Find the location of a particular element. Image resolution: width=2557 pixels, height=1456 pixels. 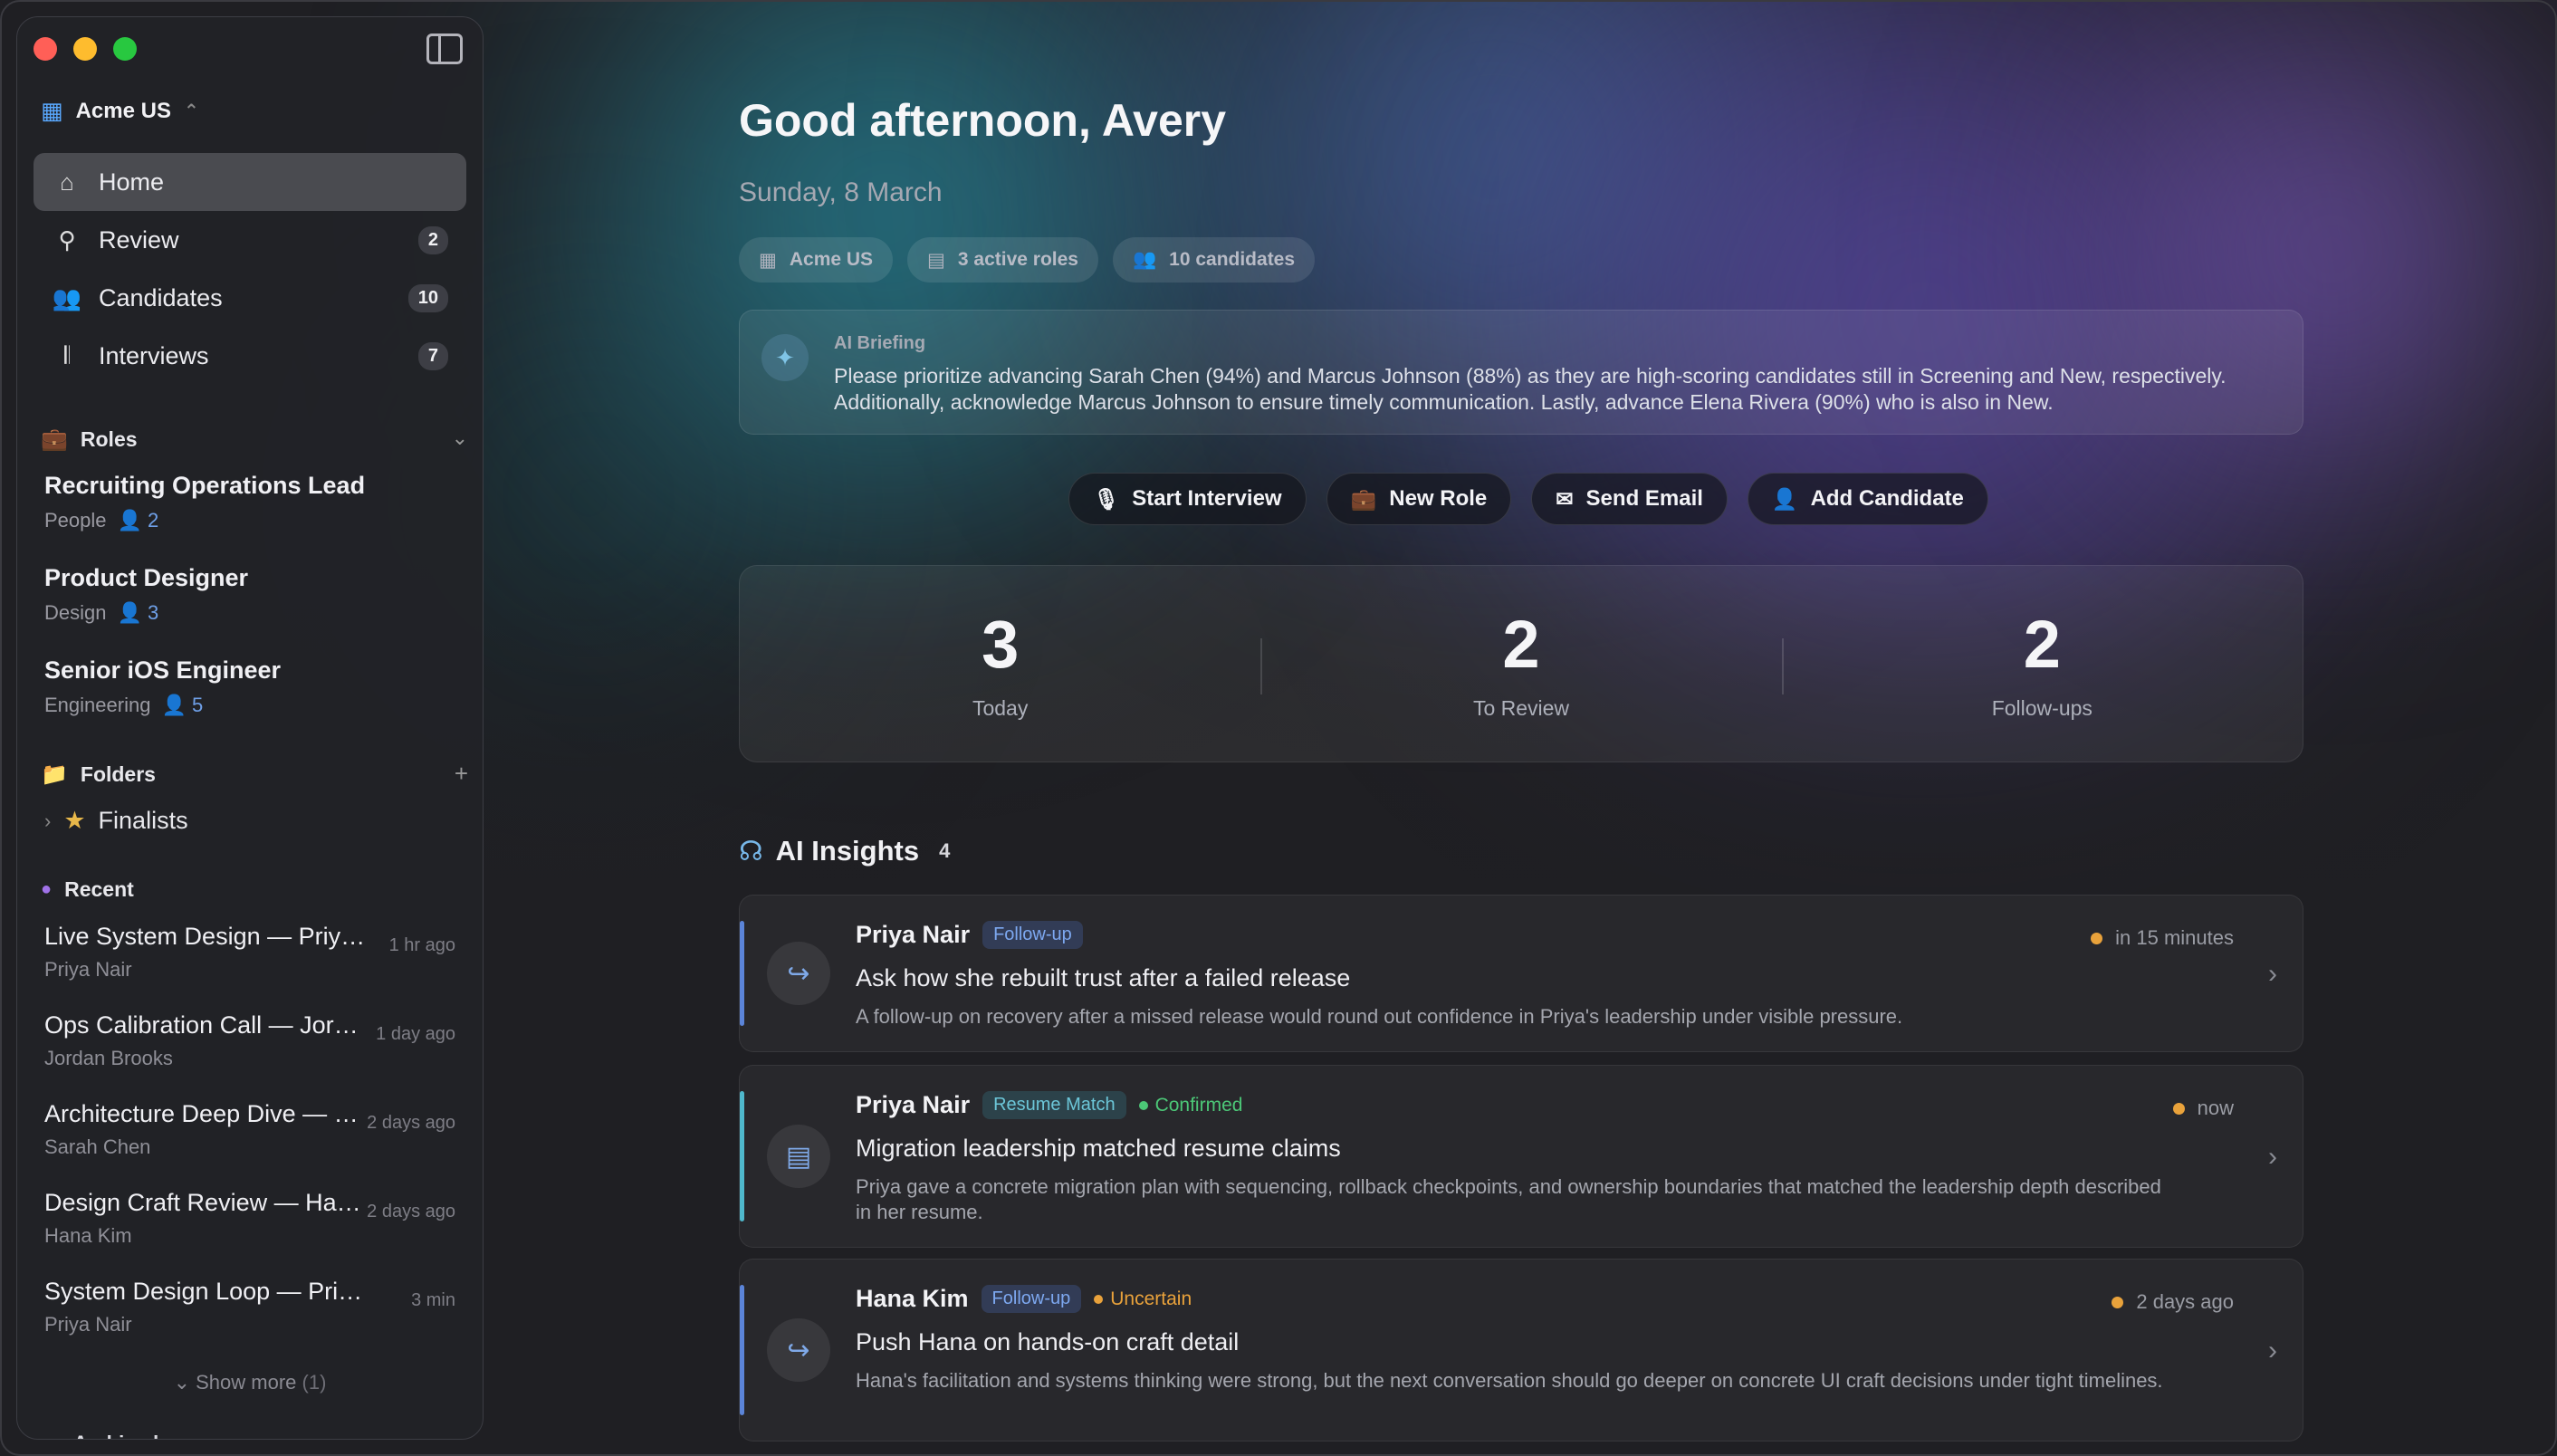

section-title: Folders is located at coordinates (118, 774).